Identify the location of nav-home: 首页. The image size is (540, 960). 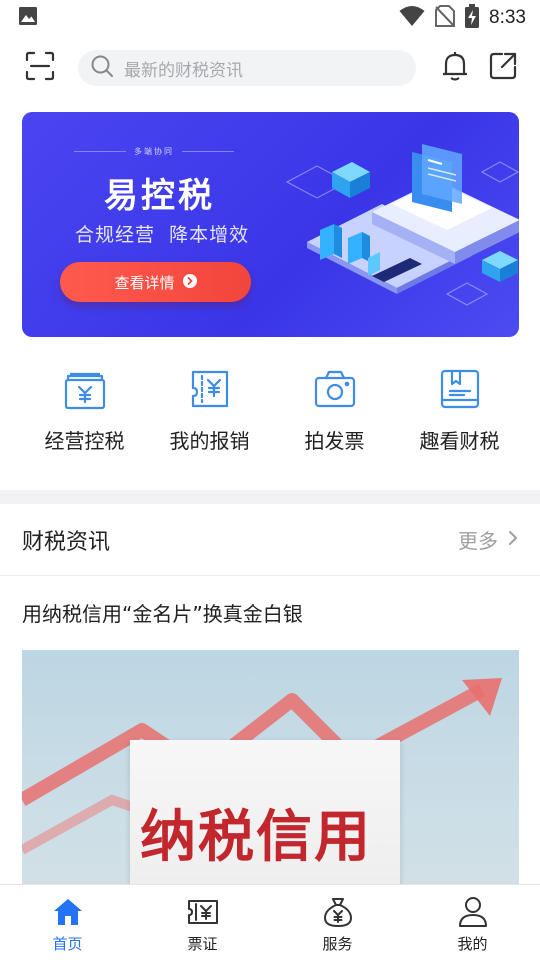
(67, 922).